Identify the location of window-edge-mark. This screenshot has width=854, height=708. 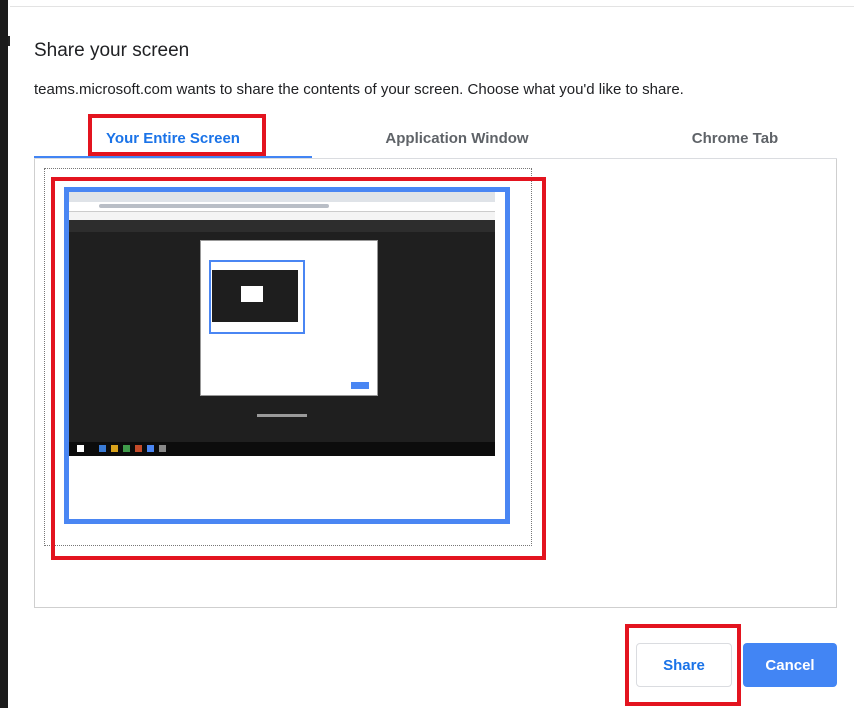
(9, 41).